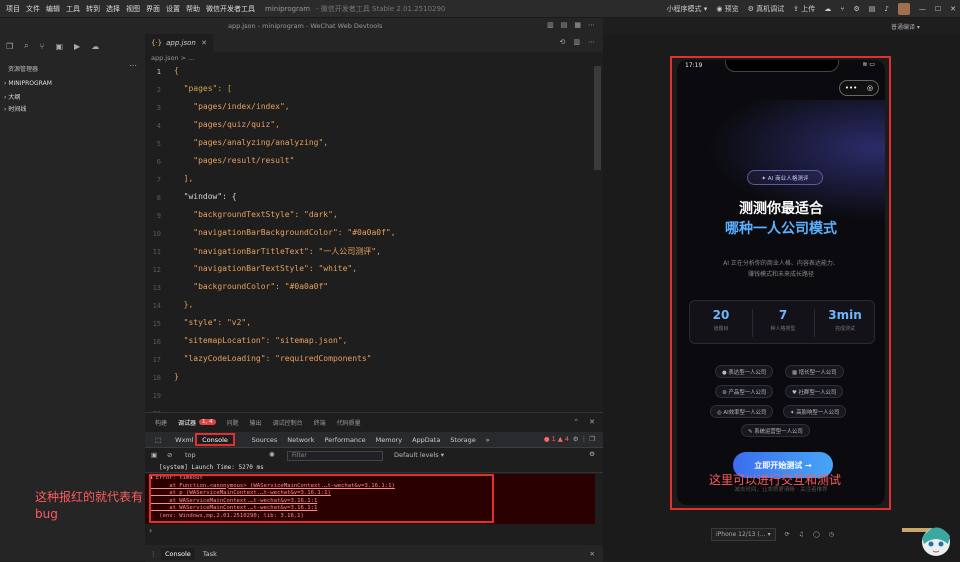 This screenshot has width=960, height=562. Describe the element at coordinates (234, 160) in the screenshot. I see `code-line: "pages/result/result"` at that location.